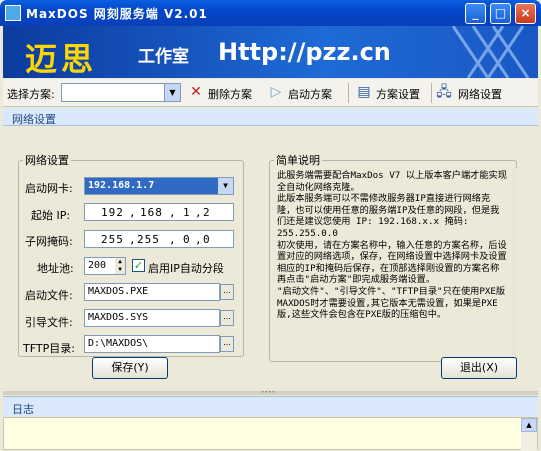  Describe the element at coordinates (47, 160) in the screenshot. I see `network-settings-legend: 网络设置` at that location.